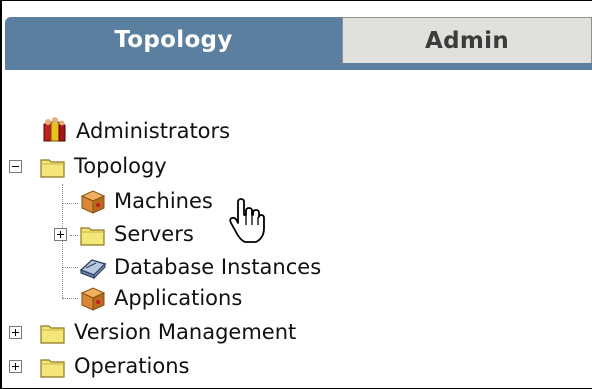  I want to click on tree-item-label: Database Instances, so click(218, 267).